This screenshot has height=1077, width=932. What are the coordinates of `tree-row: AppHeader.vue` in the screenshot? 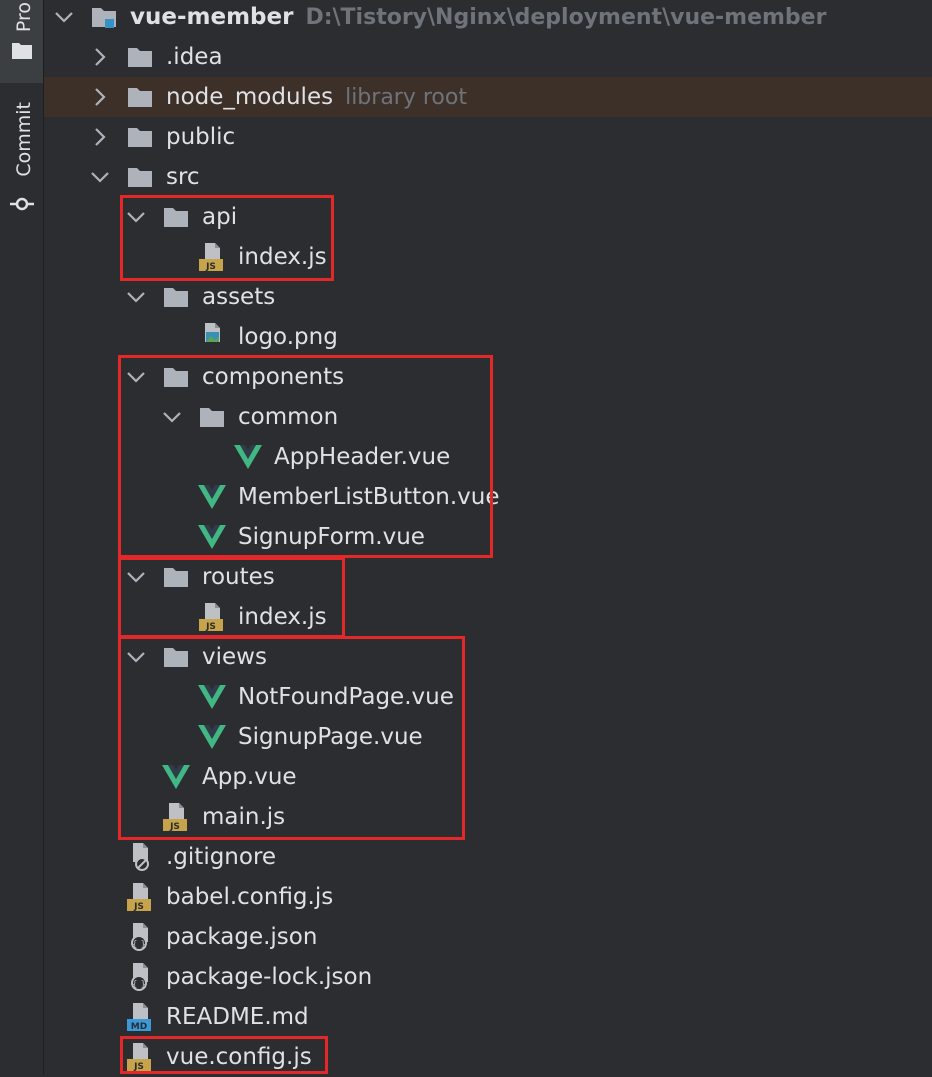 It's located at (488, 457).